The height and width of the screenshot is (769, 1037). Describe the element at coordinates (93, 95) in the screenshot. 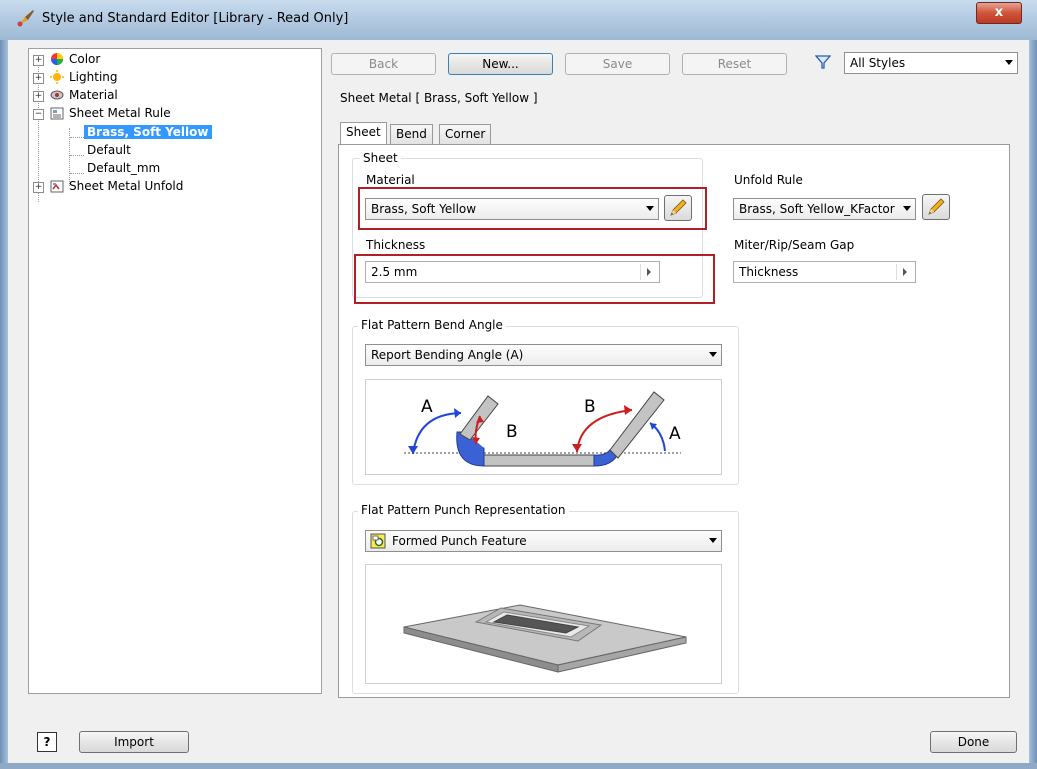

I see `tree-item-label: Material` at that location.